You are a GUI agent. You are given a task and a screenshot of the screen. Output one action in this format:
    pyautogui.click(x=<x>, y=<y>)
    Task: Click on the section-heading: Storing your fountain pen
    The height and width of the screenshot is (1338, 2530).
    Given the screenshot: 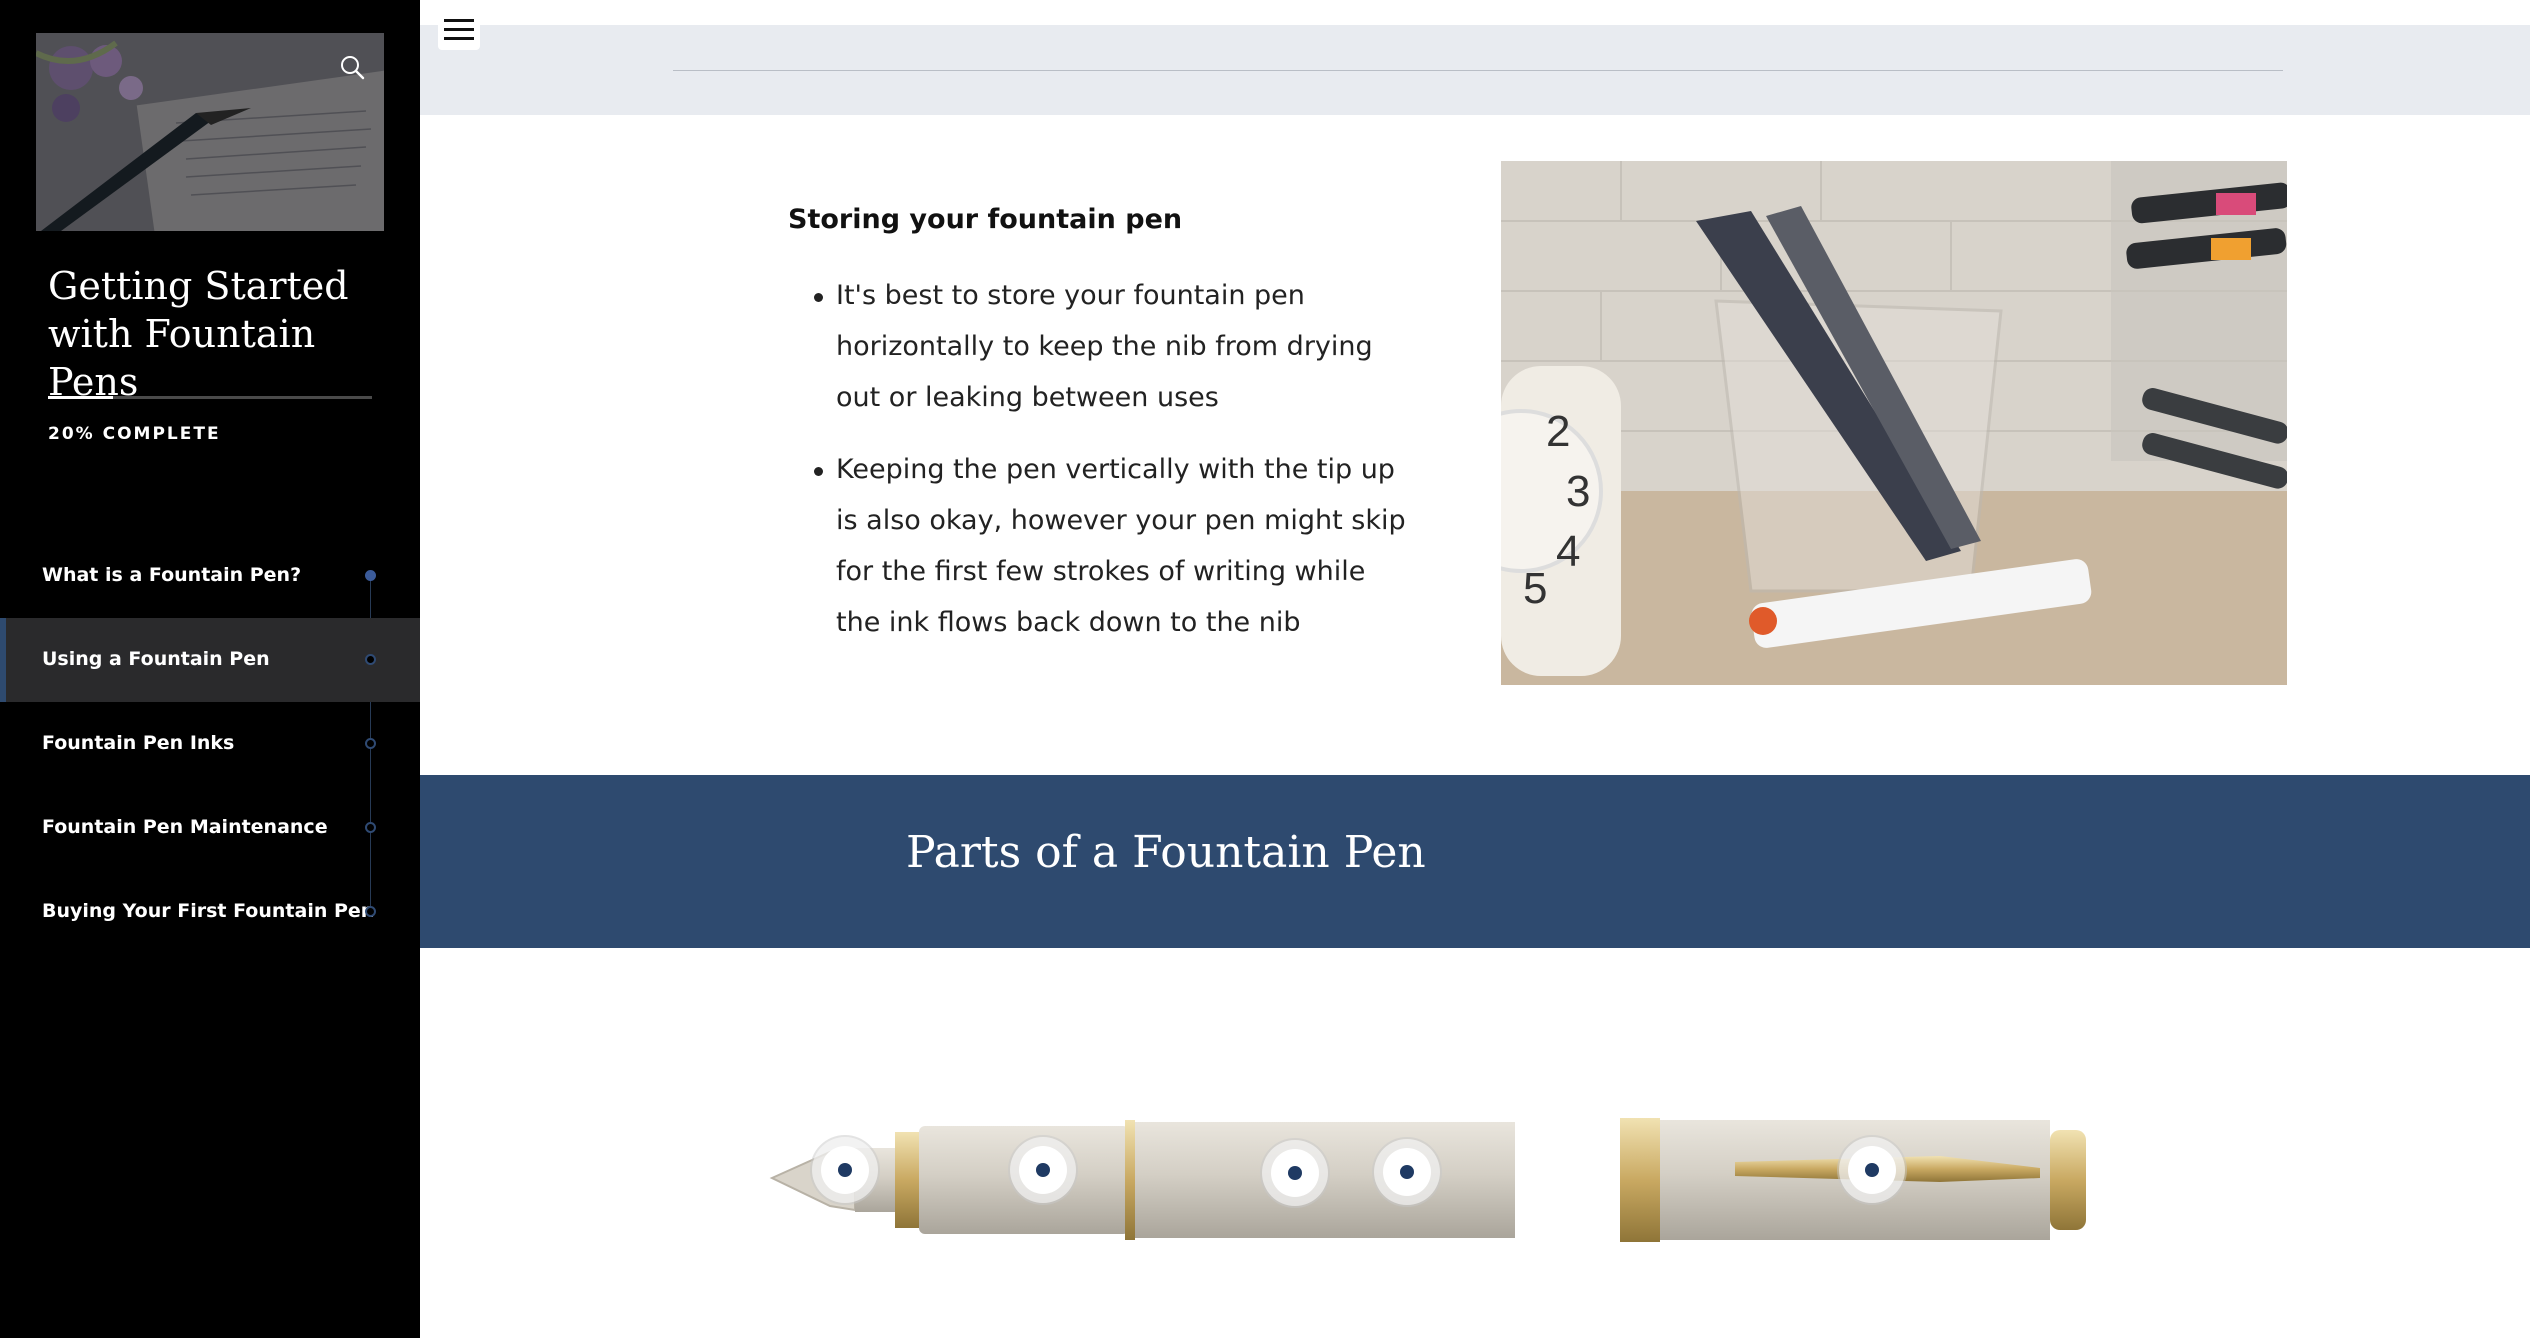 What is the action you would take?
    pyautogui.click(x=985, y=219)
    